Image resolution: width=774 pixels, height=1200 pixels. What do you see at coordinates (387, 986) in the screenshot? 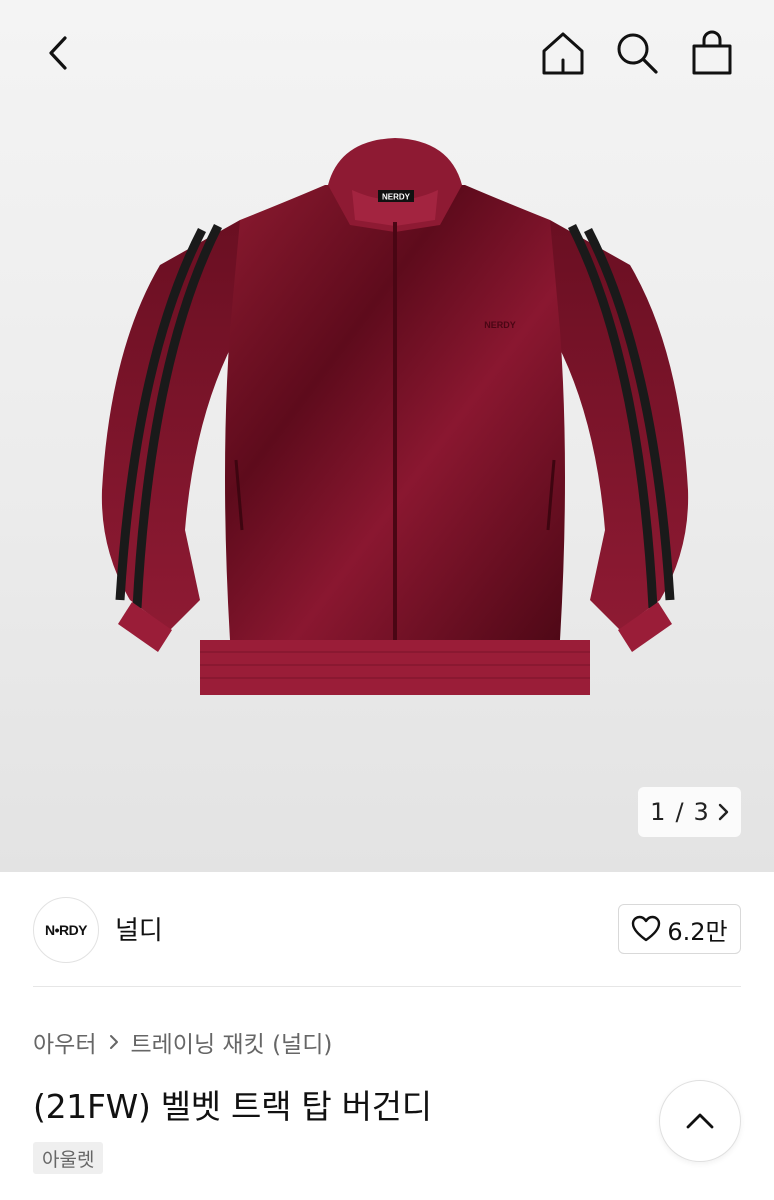
I see `section-divider` at bounding box center [387, 986].